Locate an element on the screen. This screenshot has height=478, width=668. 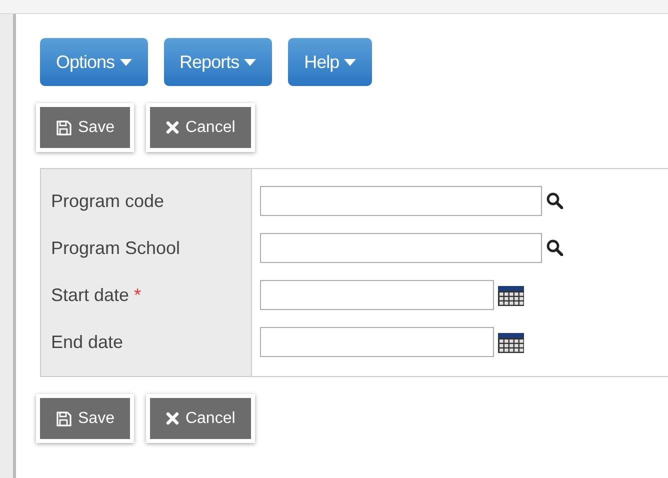
required-mark: * is located at coordinates (138, 295).